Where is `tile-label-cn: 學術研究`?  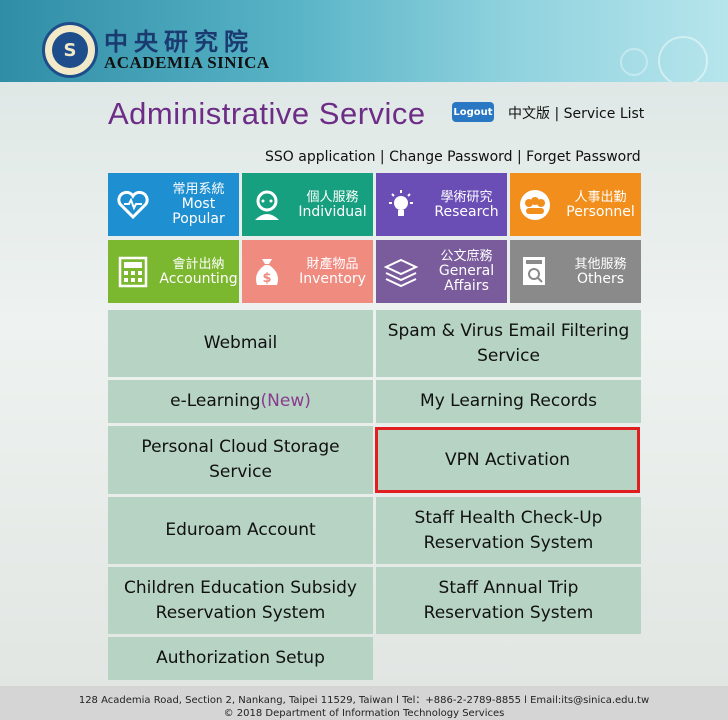
tile-label-cn: 學術研究 is located at coordinates (466, 197).